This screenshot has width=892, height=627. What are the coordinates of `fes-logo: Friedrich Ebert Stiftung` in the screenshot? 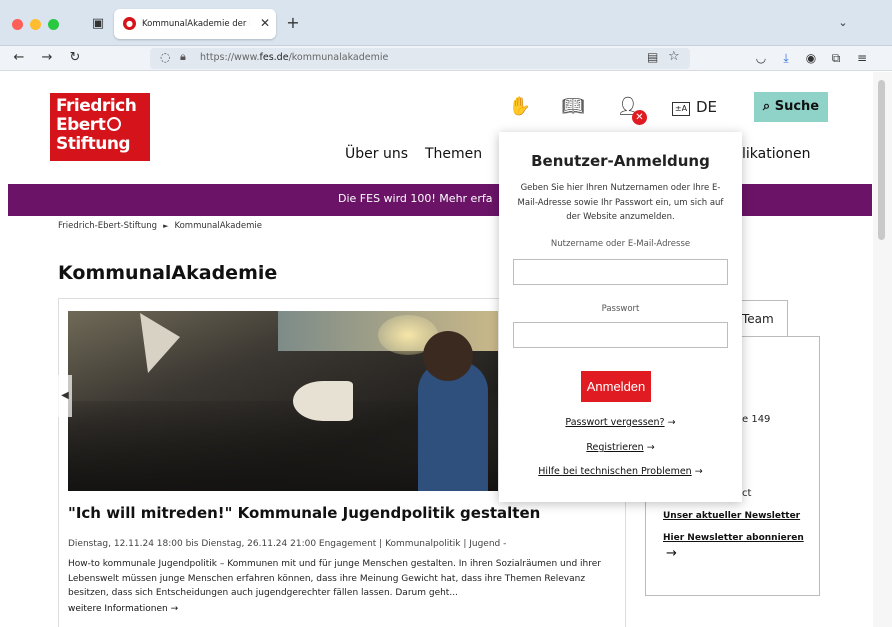 It's located at (100, 127).